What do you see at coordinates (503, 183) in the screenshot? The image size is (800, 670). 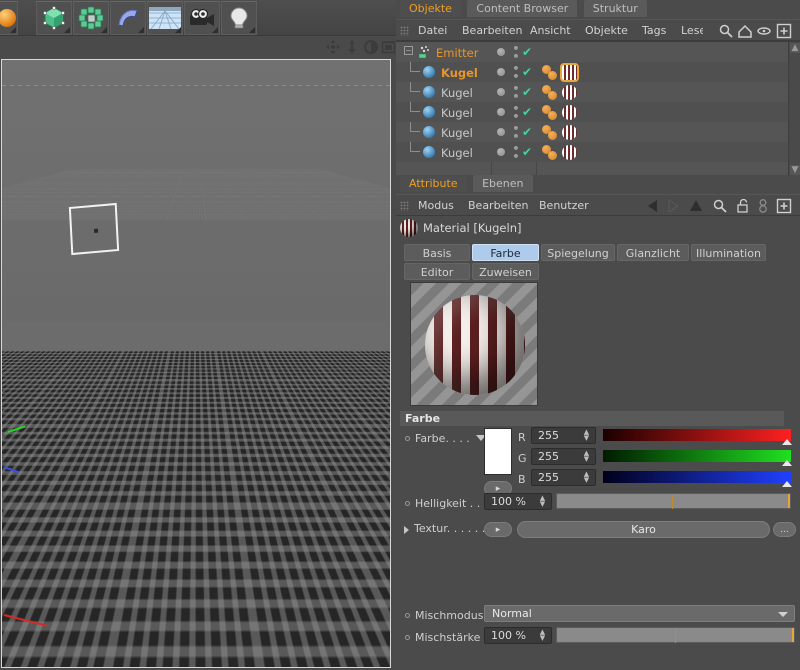 I see `tab-ebenen: Ebenen` at bounding box center [503, 183].